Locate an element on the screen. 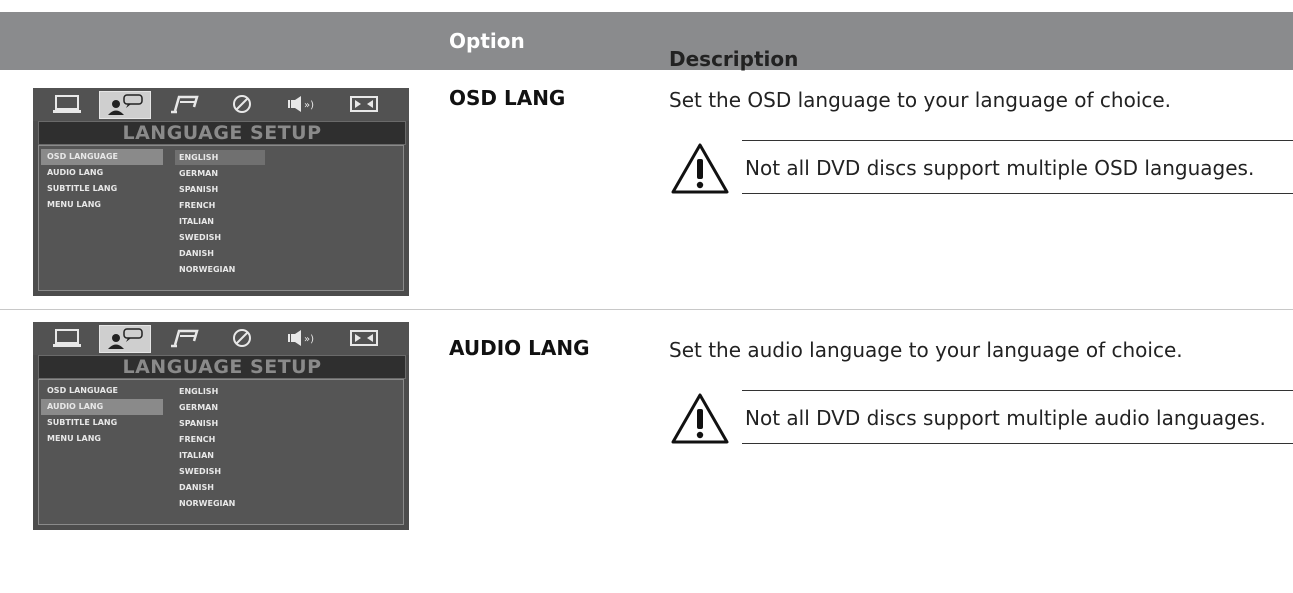 This screenshot has width=1293, height=593. table-header: Option Description is located at coordinates (646, 41).